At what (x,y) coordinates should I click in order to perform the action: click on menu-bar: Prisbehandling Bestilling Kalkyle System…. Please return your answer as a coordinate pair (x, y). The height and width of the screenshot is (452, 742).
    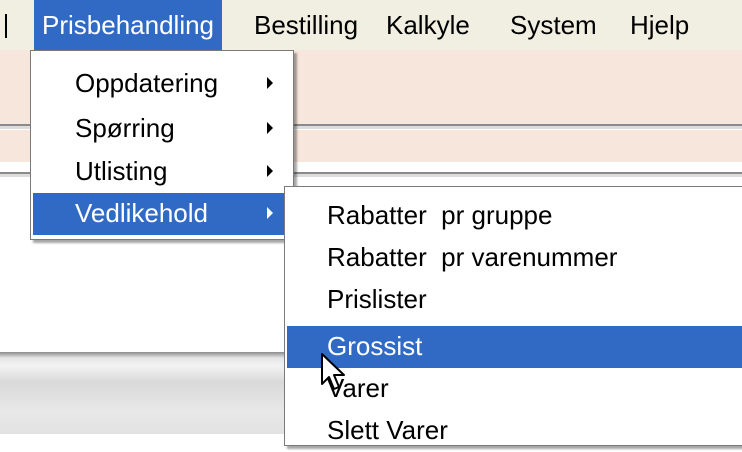
    Looking at the image, I should click on (371, 25).